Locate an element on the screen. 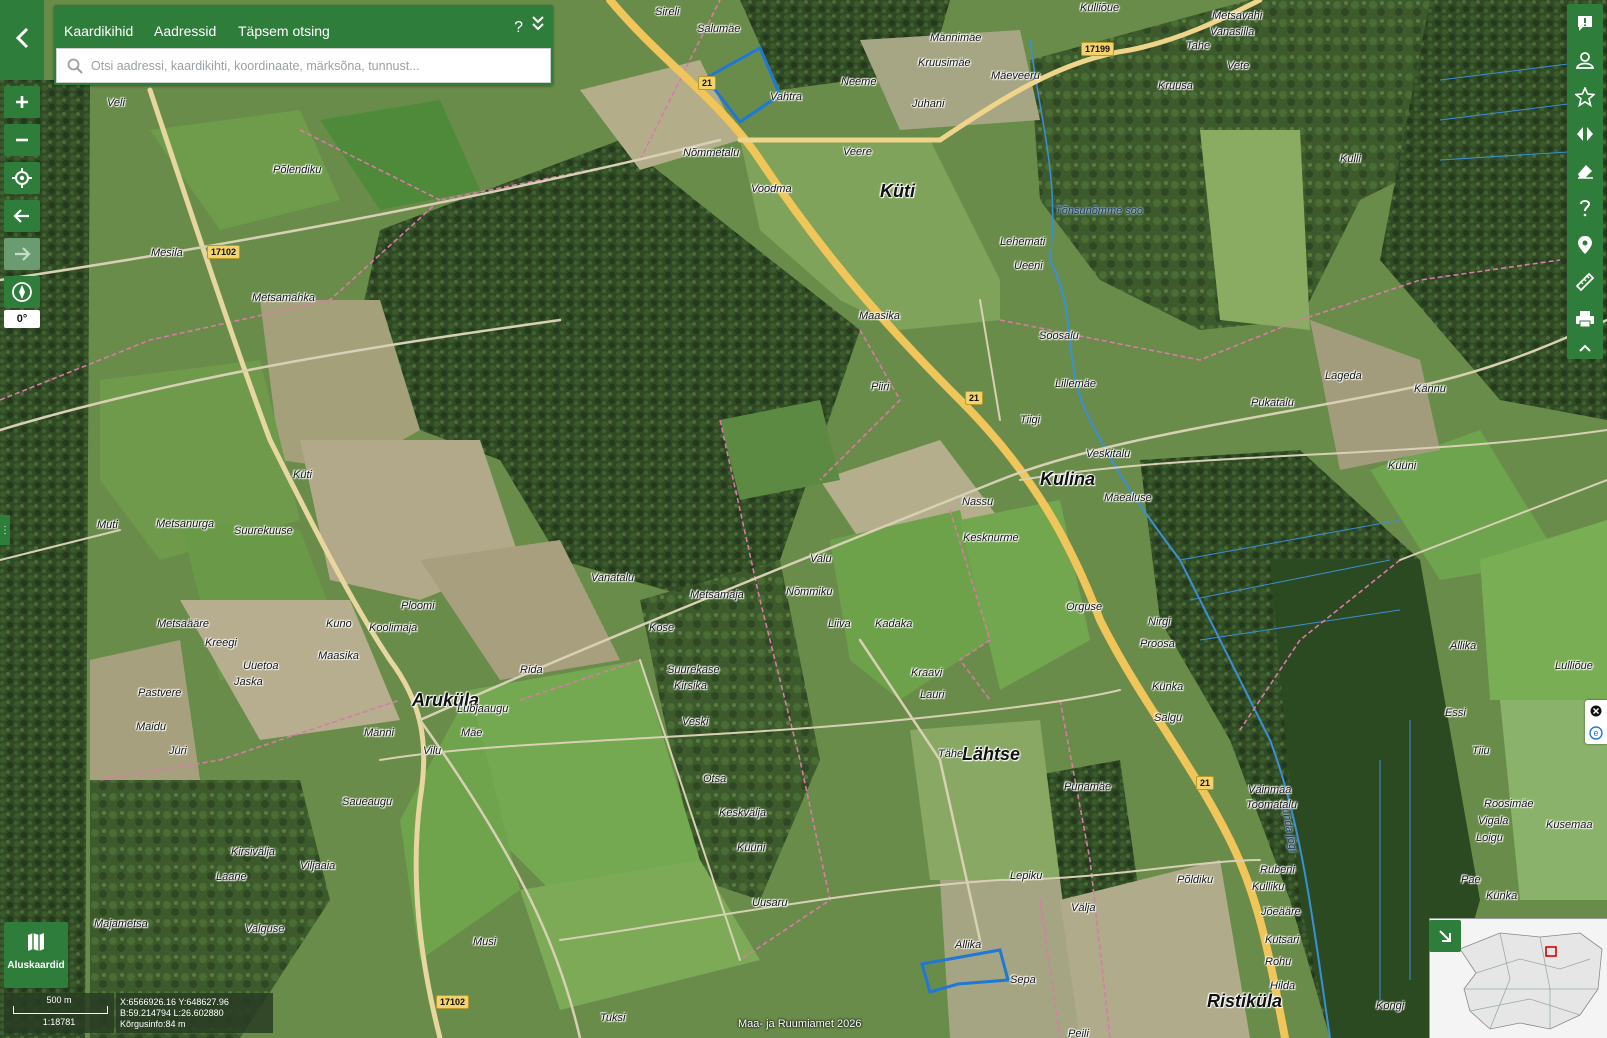  collapse-panel-button is located at coordinates (538, 25).